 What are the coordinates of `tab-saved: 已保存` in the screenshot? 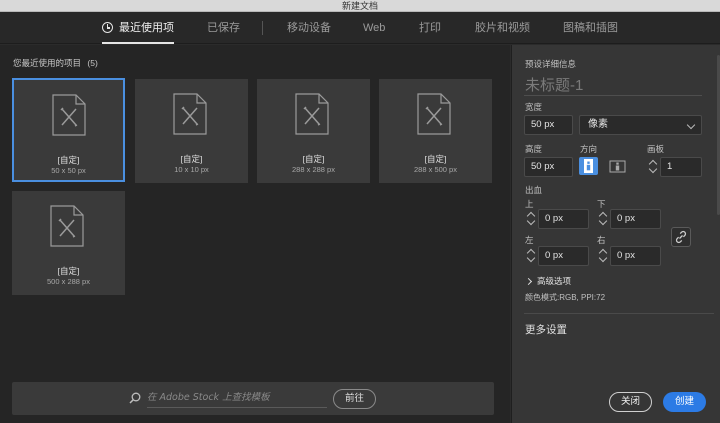 It's located at (223, 28).